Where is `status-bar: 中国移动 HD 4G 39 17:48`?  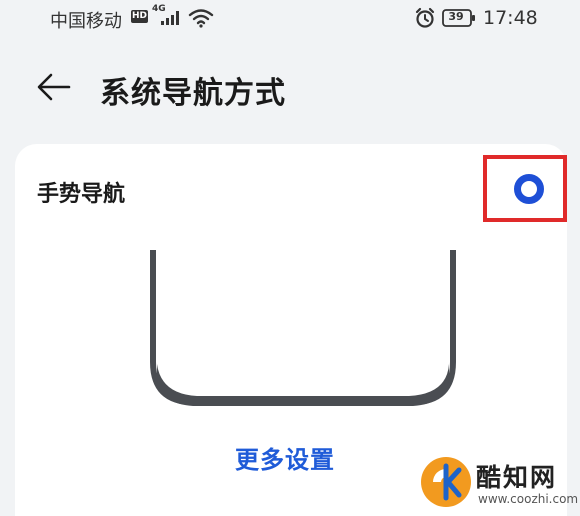 status-bar: 中国移动 HD 4G 39 17:48 is located at coordinates (290, 19).